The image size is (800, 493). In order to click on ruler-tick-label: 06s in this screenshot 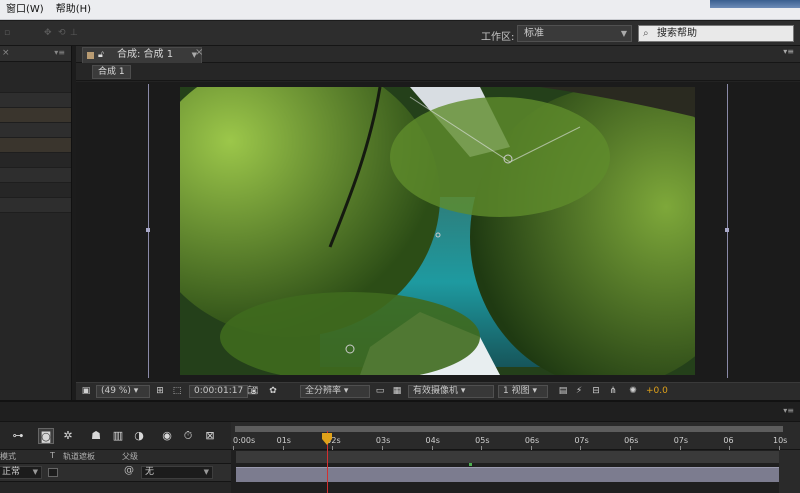, I will do `click(532, 440)`.